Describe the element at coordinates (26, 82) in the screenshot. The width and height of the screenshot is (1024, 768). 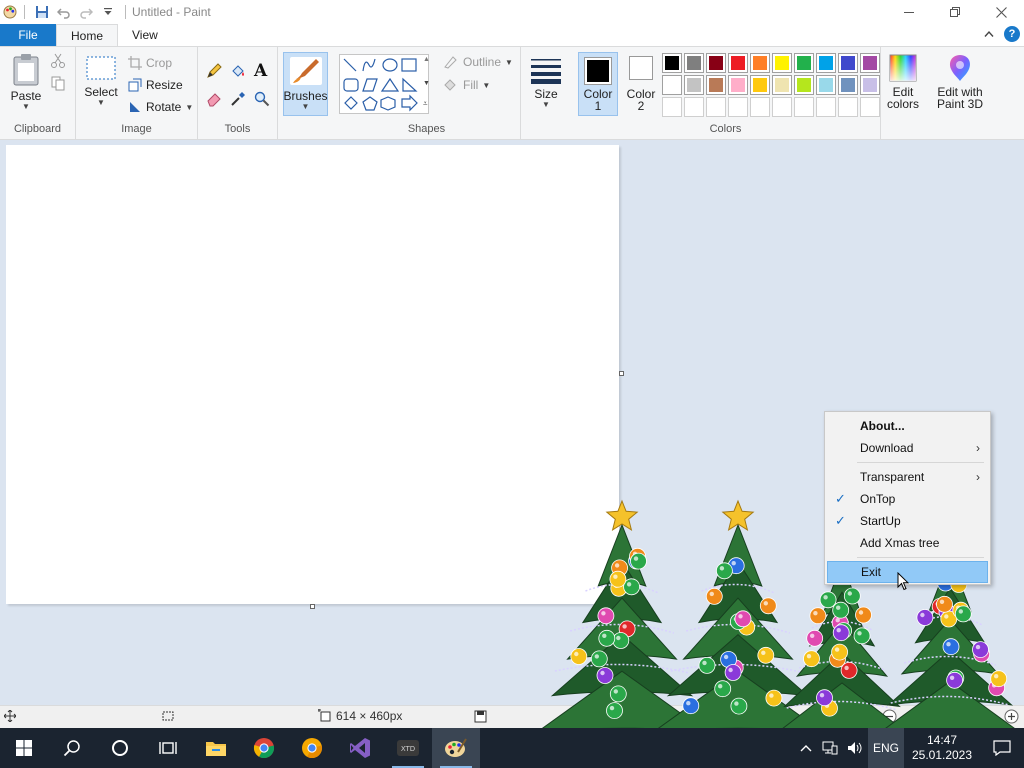
I see `paste-button: Paste ▼` at that location.